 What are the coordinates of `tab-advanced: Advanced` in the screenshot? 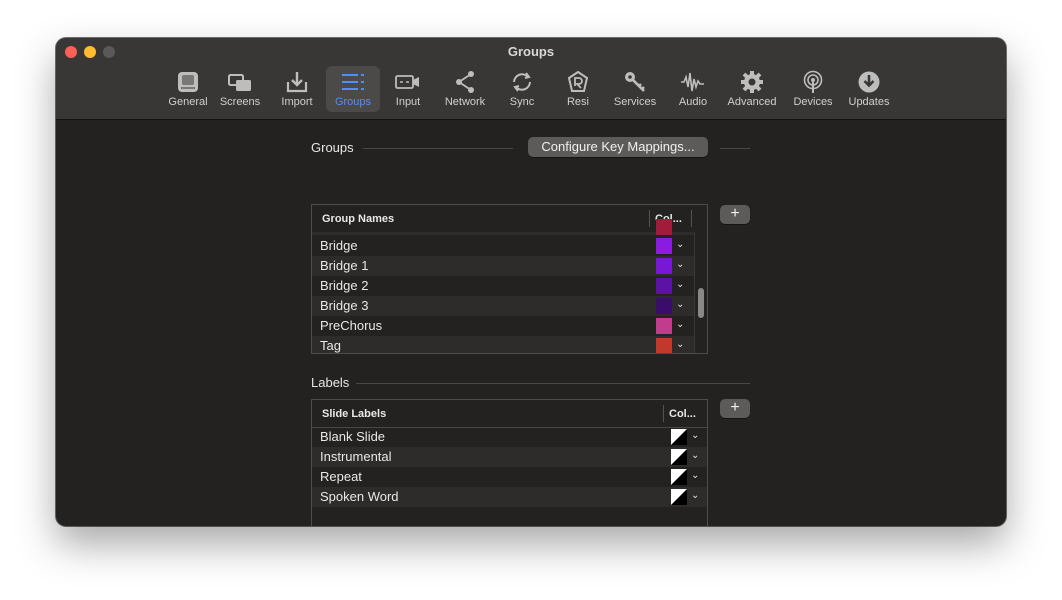 It's located at (752, 89).